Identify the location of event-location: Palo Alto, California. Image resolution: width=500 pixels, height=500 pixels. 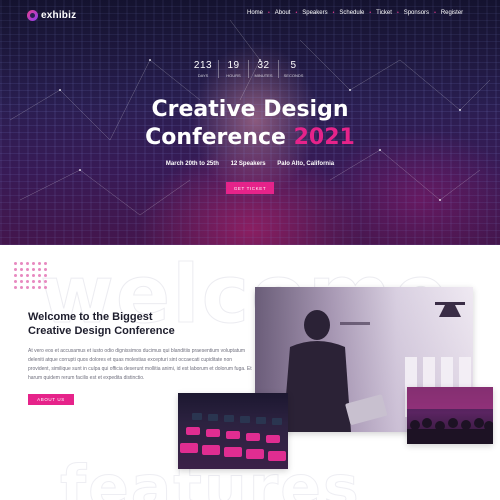
(306, 164).